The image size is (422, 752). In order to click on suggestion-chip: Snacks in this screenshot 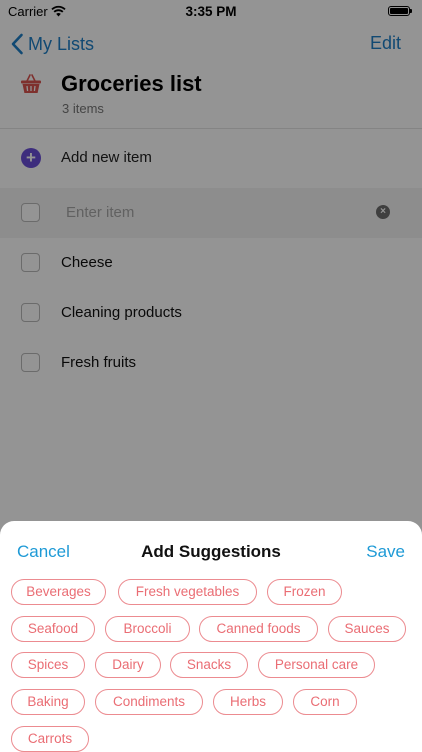, I will do `click(209, 665)`.